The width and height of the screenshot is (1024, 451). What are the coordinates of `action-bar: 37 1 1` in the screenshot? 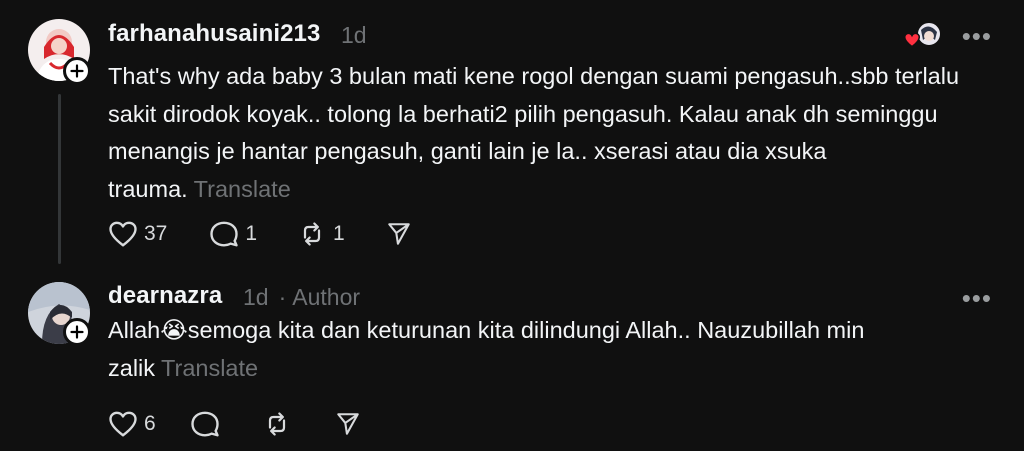 It's located at (260, 234).